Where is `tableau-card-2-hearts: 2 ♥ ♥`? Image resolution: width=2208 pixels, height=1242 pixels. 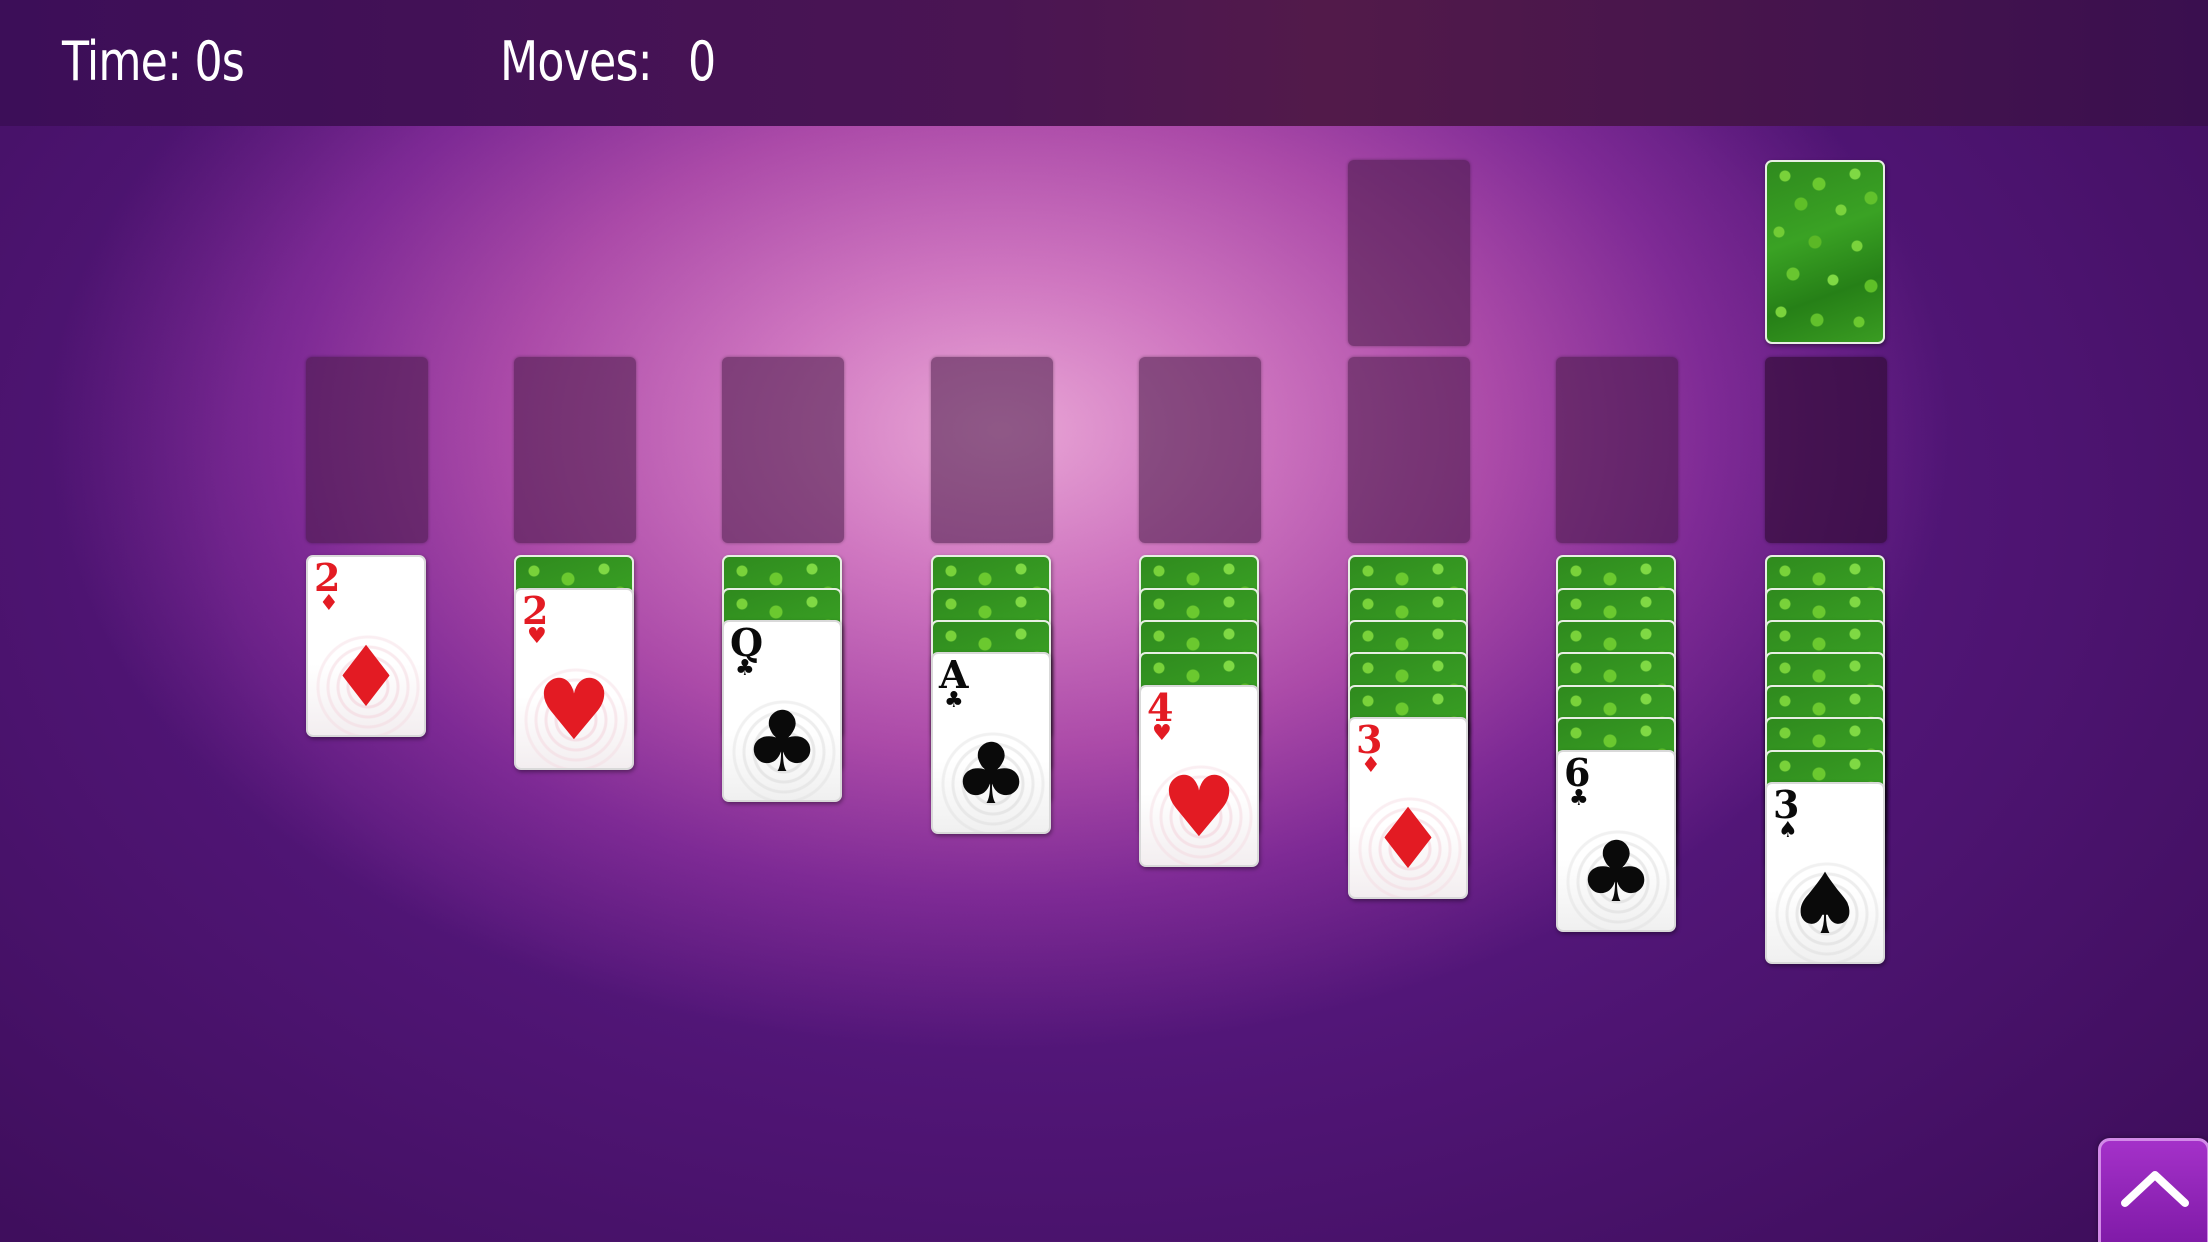
tableau-card-2-hearts: 2 ♥ ♥ is located at coordinates (574, 679).